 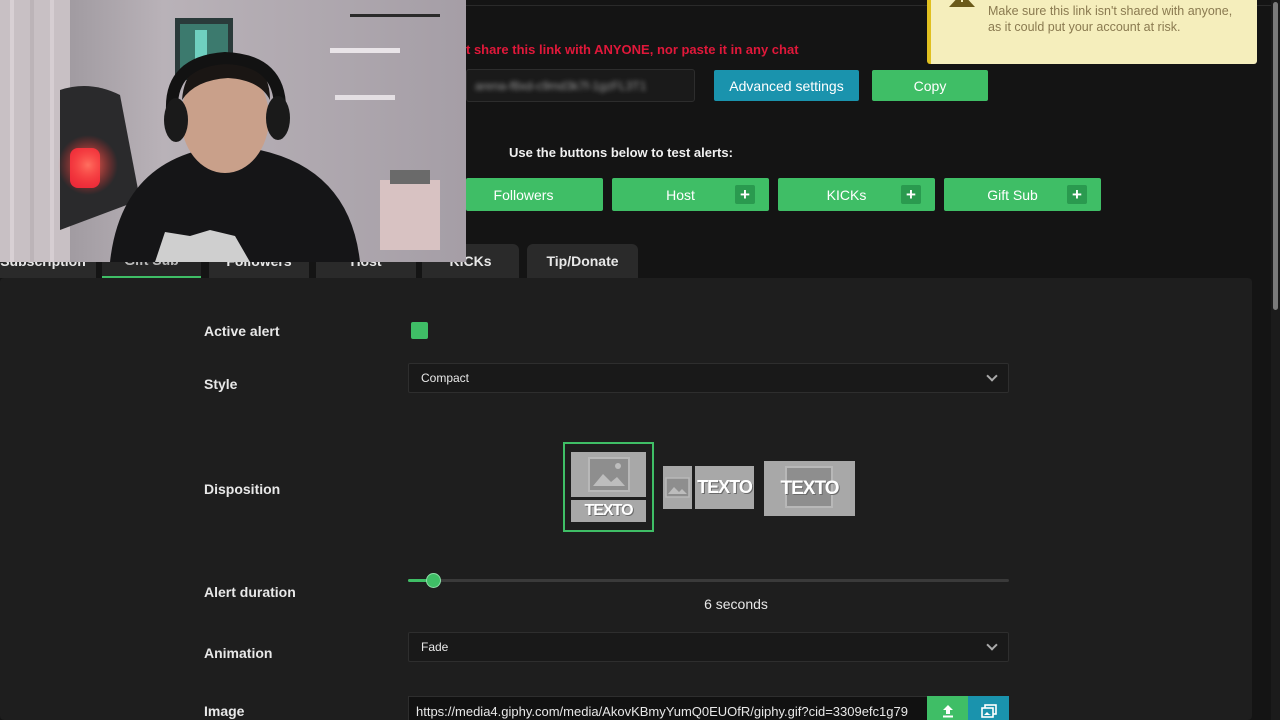 I want to click on duration-value-text: 6 seconds, so click(x=736, y=604).